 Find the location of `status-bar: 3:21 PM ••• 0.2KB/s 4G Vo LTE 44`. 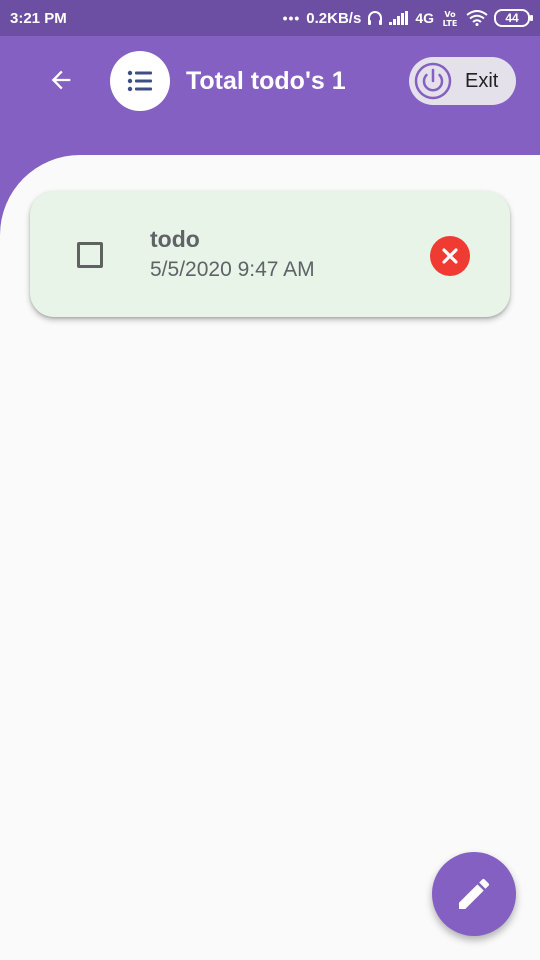

status-bar: 3:21 PM ••• 0.2KB/s 4G Vo LTE 44 is located at coordinates (270, 18).